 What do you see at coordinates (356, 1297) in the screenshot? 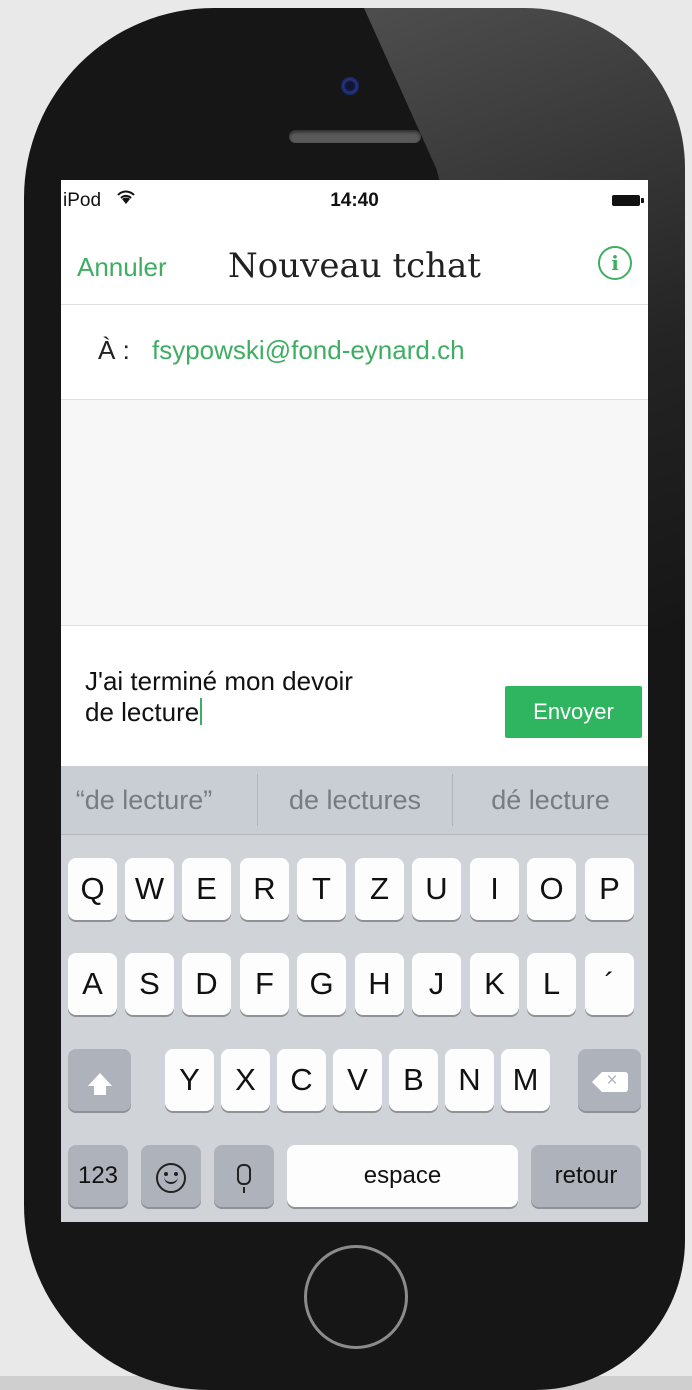
I see `home-button` at bounding box center [356, 1297].